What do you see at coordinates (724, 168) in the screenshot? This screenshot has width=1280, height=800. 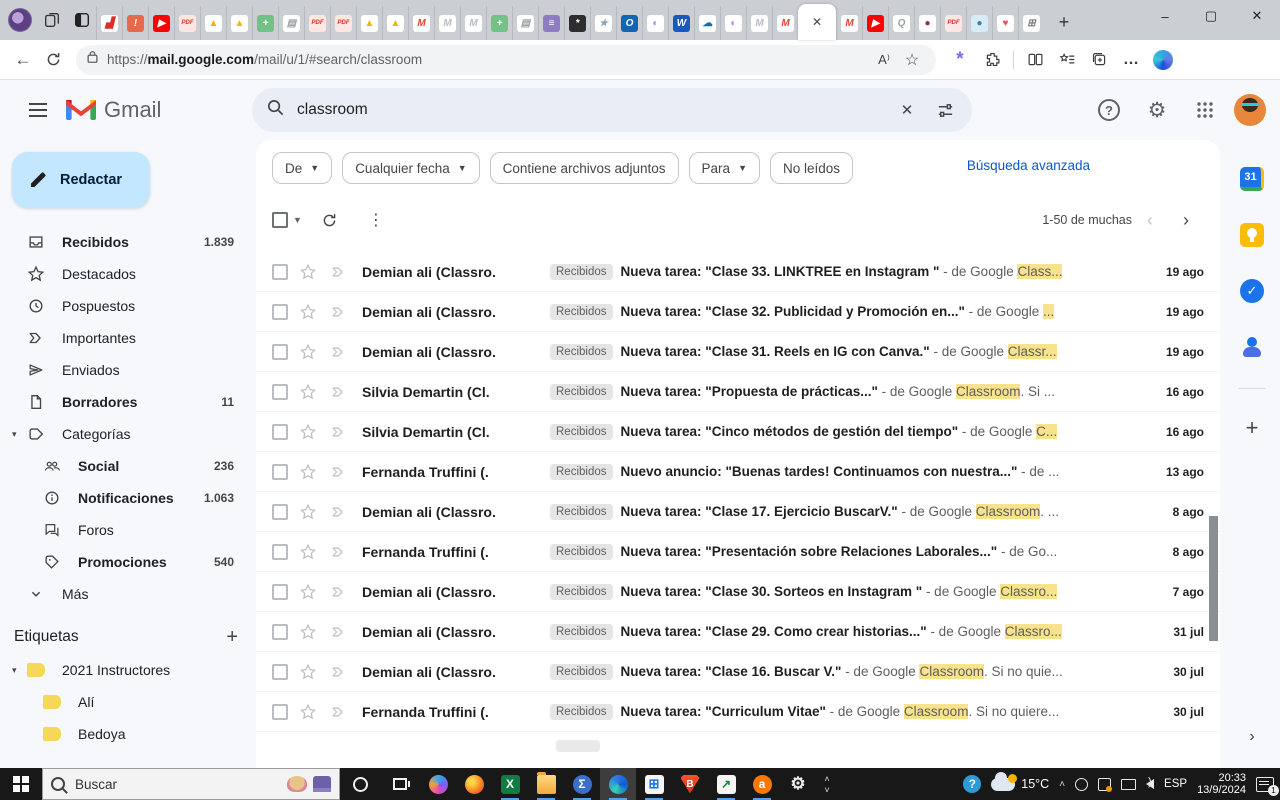 I see `filter-chip-para: Para ▼` at bounding box center [724, 168].